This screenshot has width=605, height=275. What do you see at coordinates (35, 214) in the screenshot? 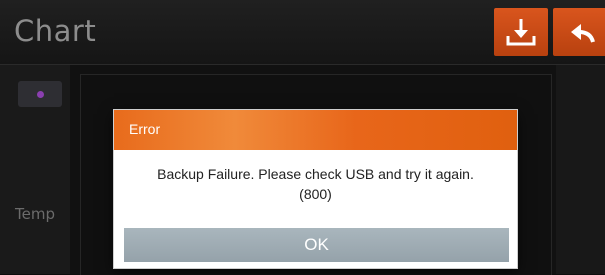
I see `y-axis-label: Temp` at bounding box center [35, 214].